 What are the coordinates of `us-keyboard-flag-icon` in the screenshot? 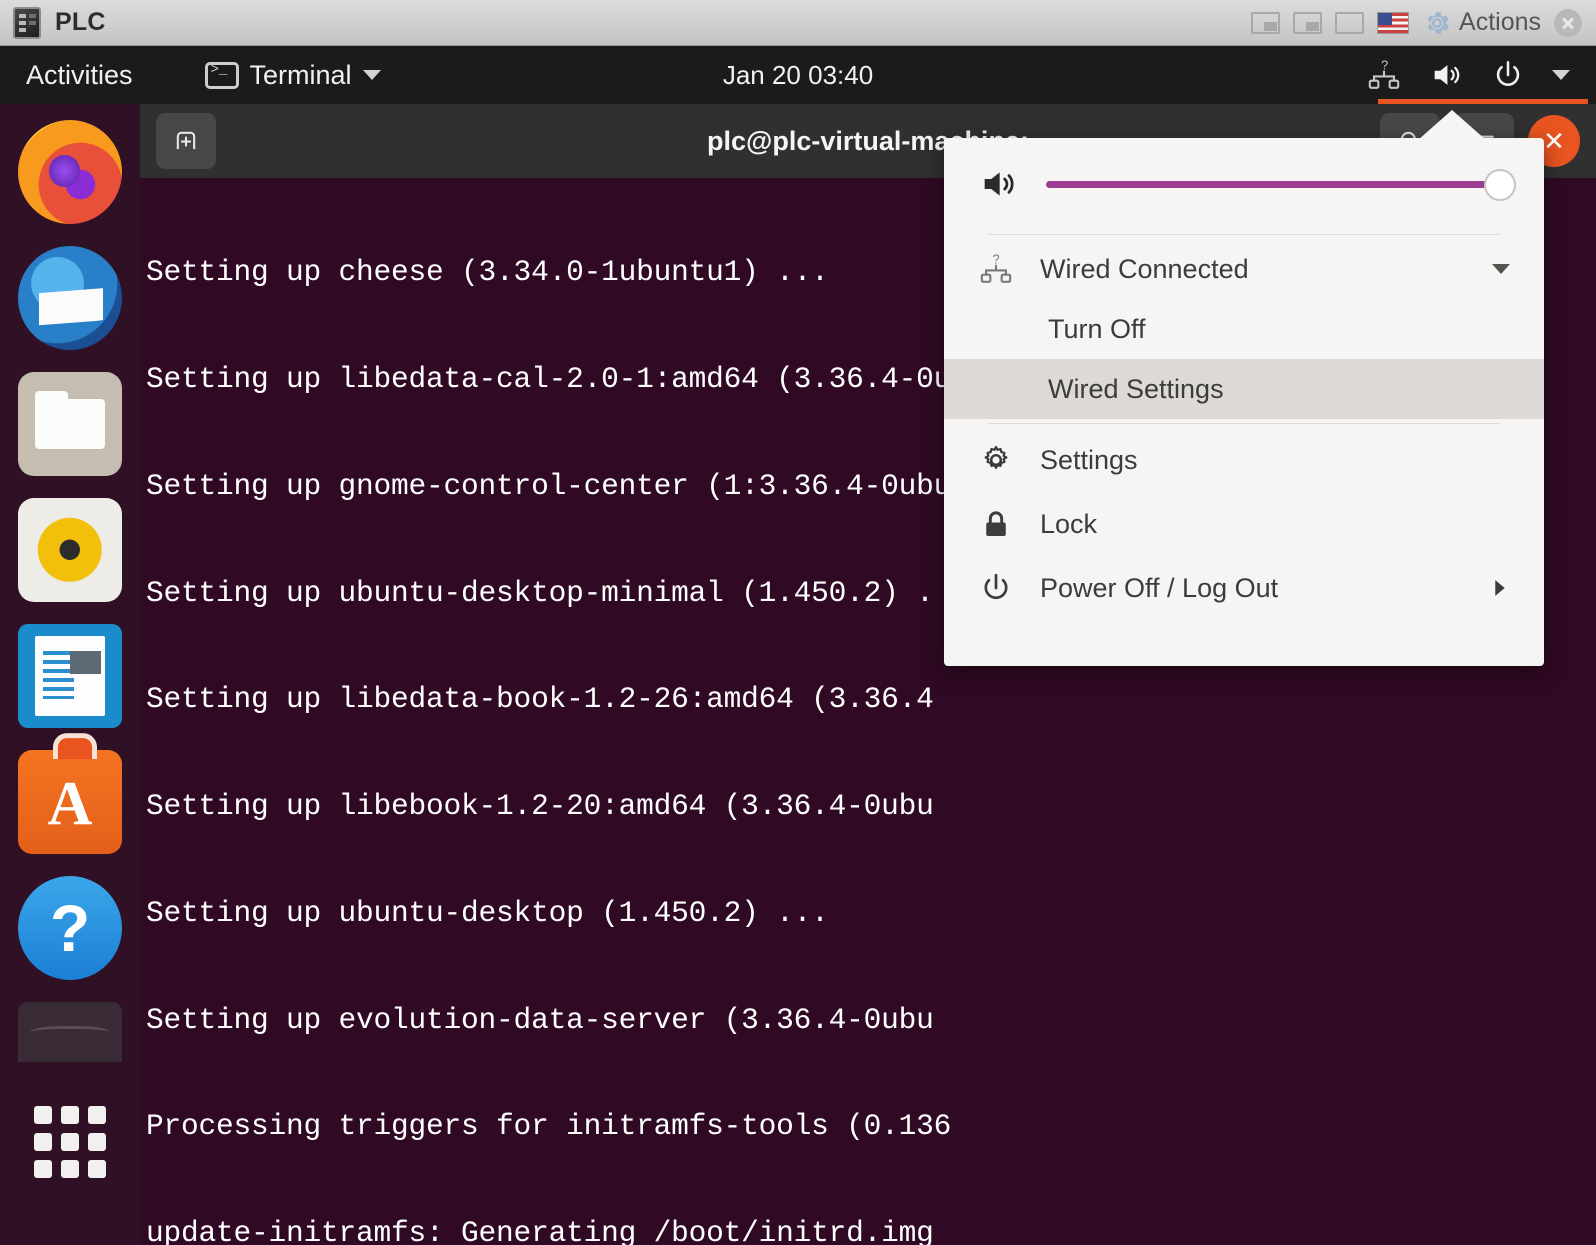 It's located at (1393, 22).